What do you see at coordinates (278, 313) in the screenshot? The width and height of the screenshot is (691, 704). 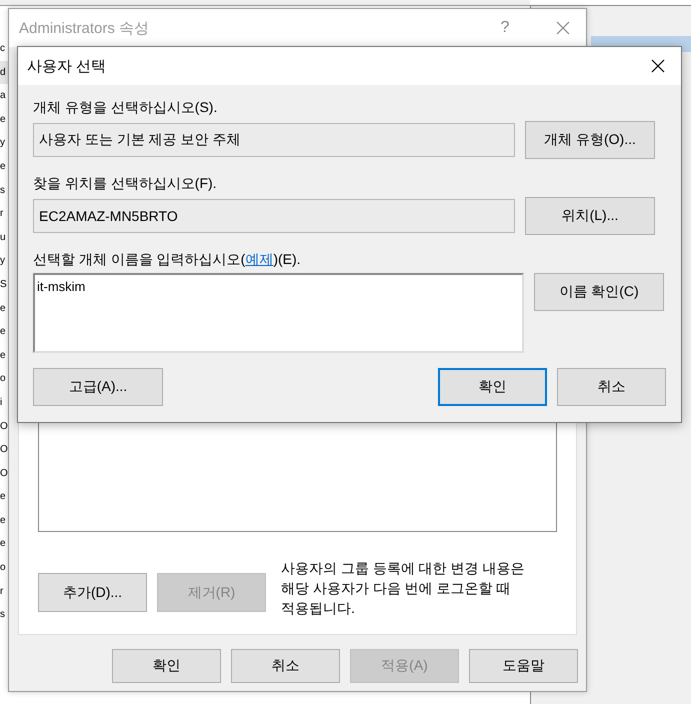 I see `names-input: it-mskim` at bounding box center [278, 313].